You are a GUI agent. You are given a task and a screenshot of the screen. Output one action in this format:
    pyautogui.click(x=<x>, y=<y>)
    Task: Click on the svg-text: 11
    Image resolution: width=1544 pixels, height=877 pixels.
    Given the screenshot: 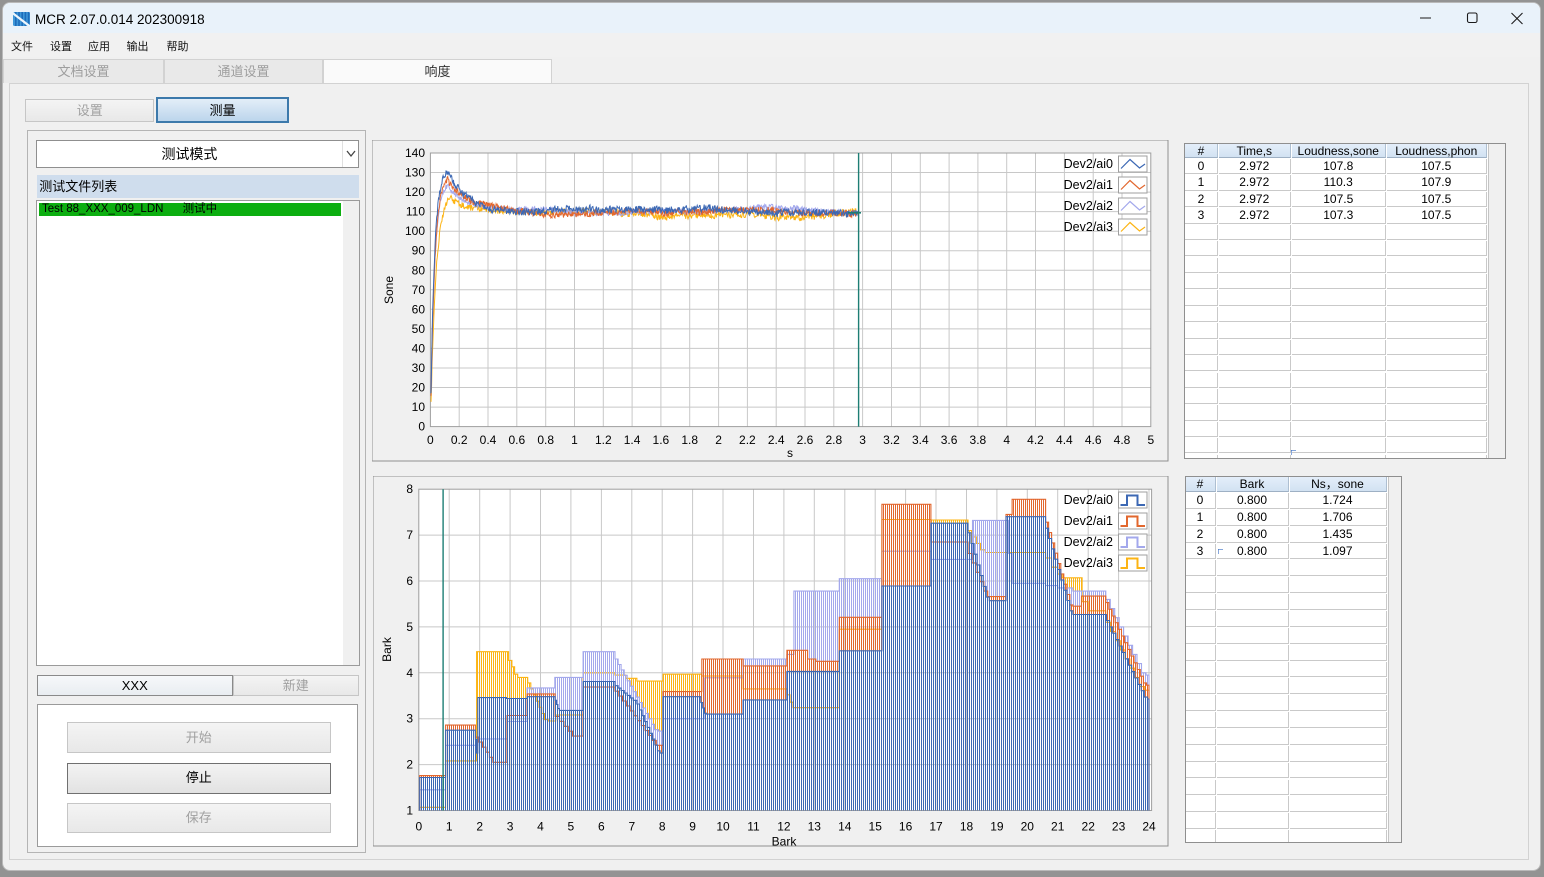 What is the action you would take?
    pyautogui.click(x=753, y=826)
    